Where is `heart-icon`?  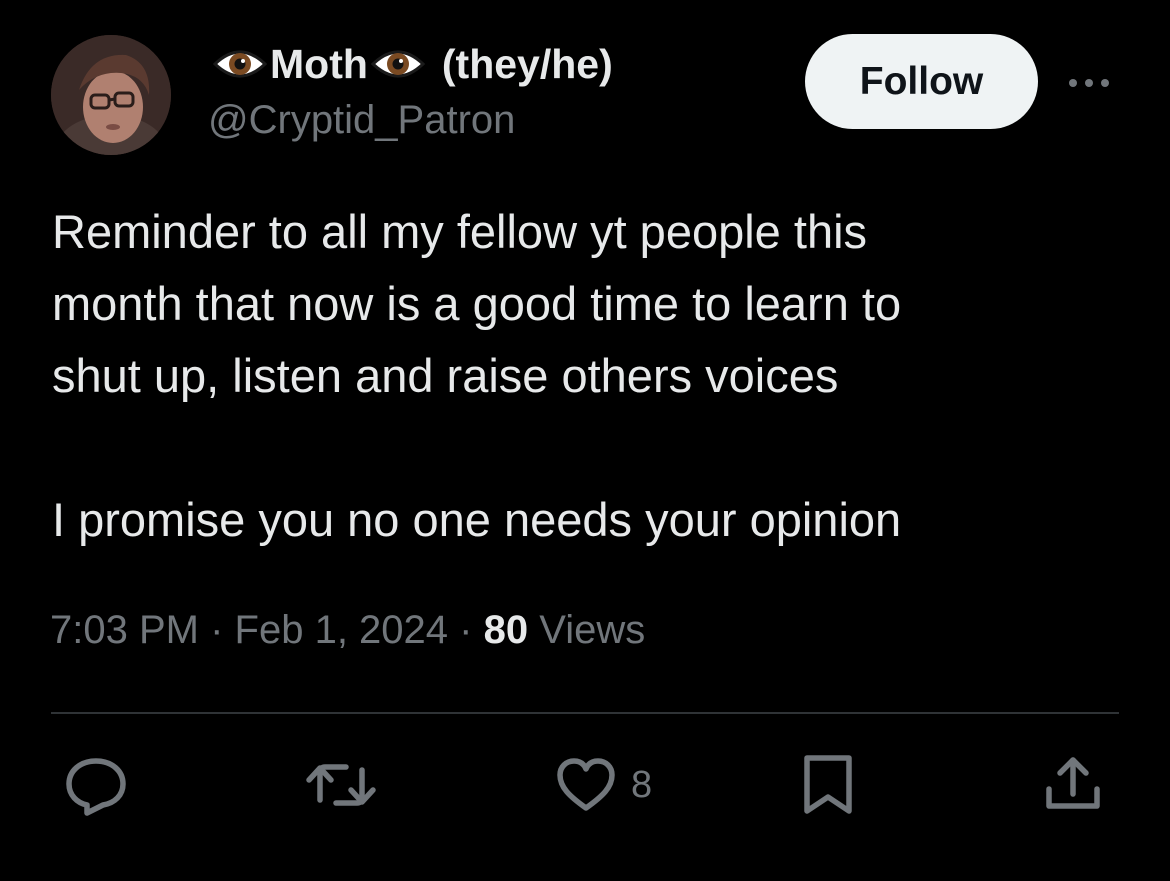 heart-icon is located at coordinates (586, 784).